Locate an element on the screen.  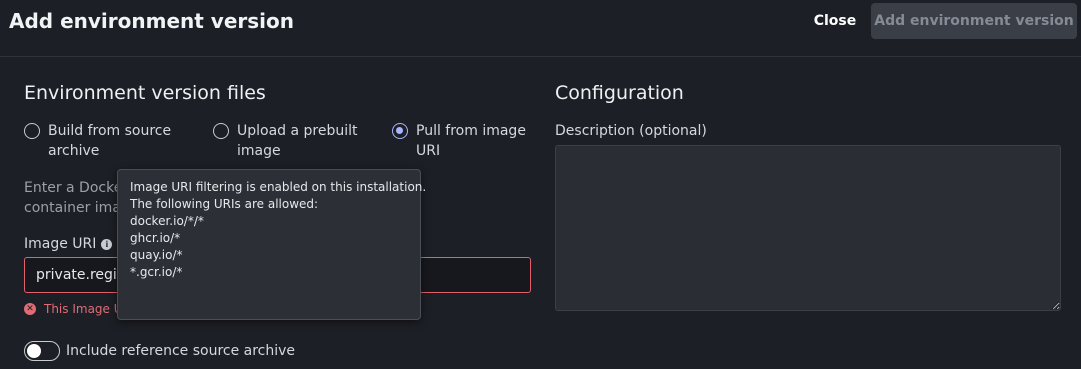
radio-upload-prebuilt: Upload a prebuilt image is located at coordinates (285, 141).